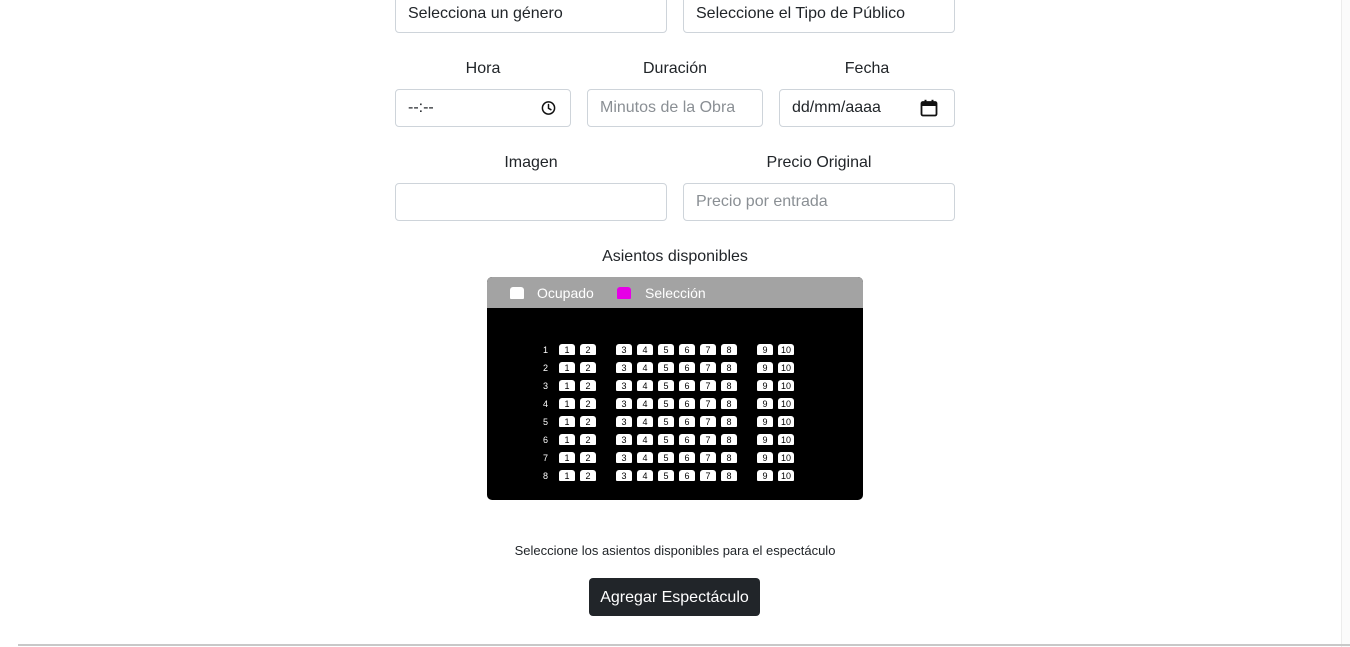 Image resolution: width=1350 pixels, height=647 pixels. Describe the element at coordinates (675, 256) in the screenshot. I see `seats-title: Asientos disponibles` at that location.